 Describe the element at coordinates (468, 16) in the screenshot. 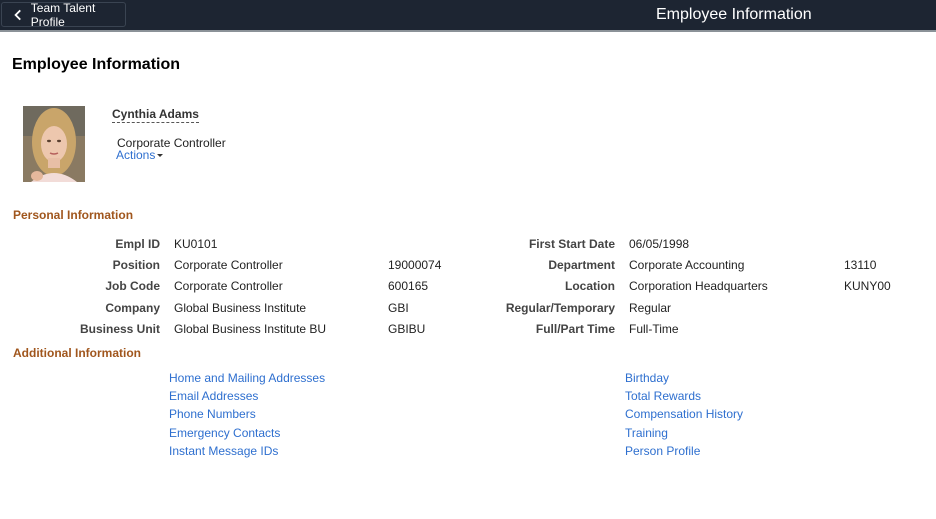

I see `top-bar: Team Talent Profile Employee Information` at that location.